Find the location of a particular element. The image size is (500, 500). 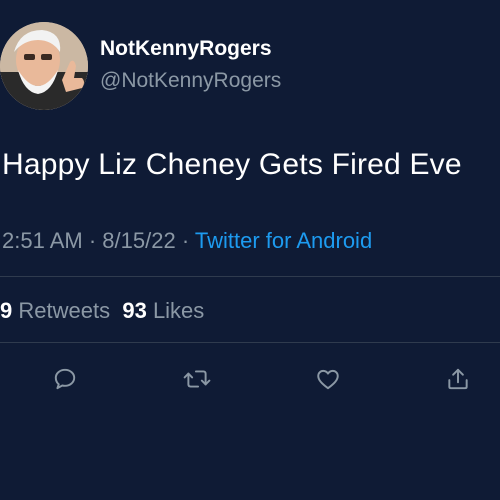

likes-stat: 93 Likes is located at coordinates (163, 310).